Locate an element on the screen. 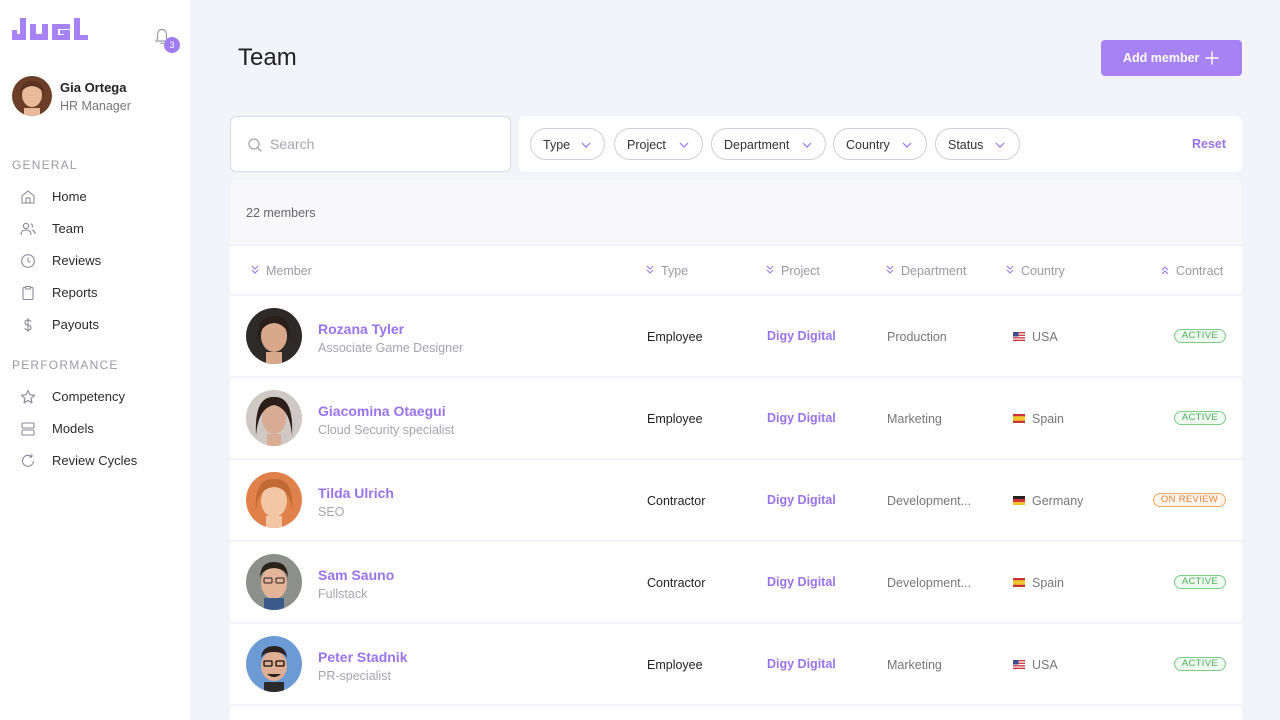 This screenshot has height=720, width=1280. member-country: Spain is located at coordinates (1048, 583).